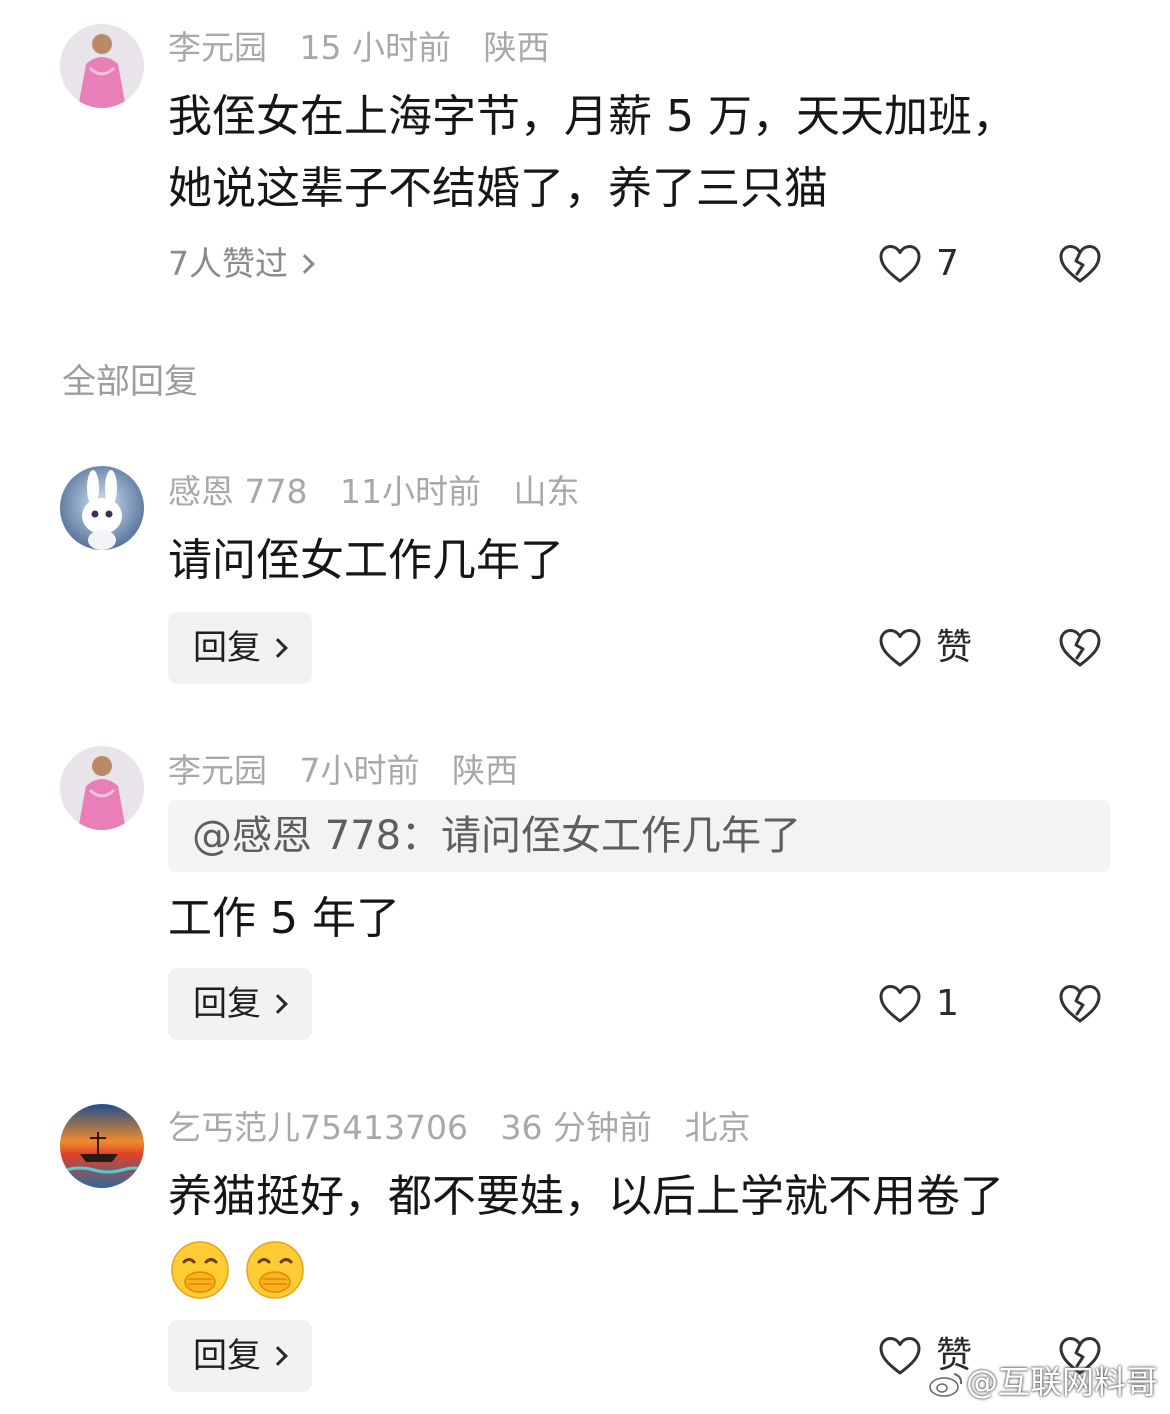 This screenshot has height=1414, width=1170. I want to click on reply-meta: 李元园 7小时前 陕西, so click(354, 771).